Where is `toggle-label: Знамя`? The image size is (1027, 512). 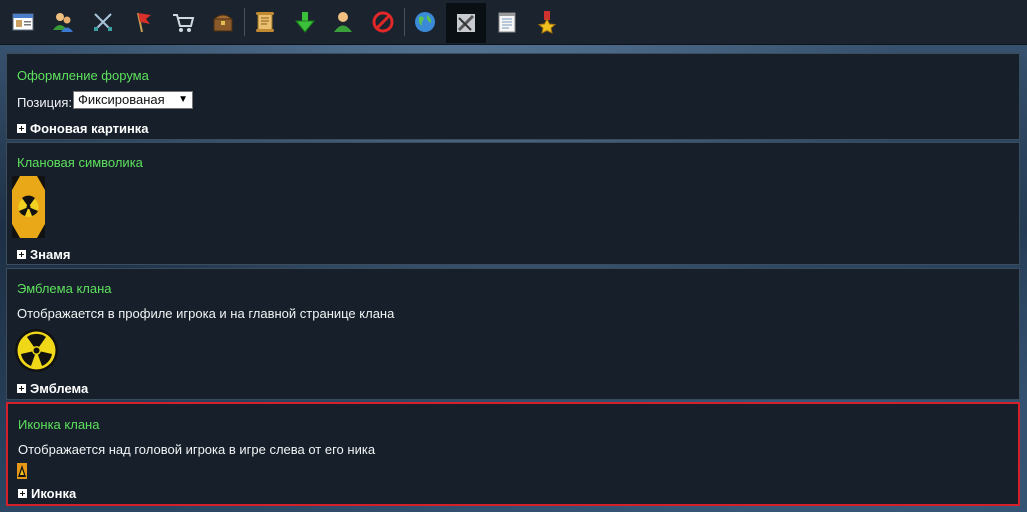 toggle-label: Знамя is located at coordinates (50, 254).